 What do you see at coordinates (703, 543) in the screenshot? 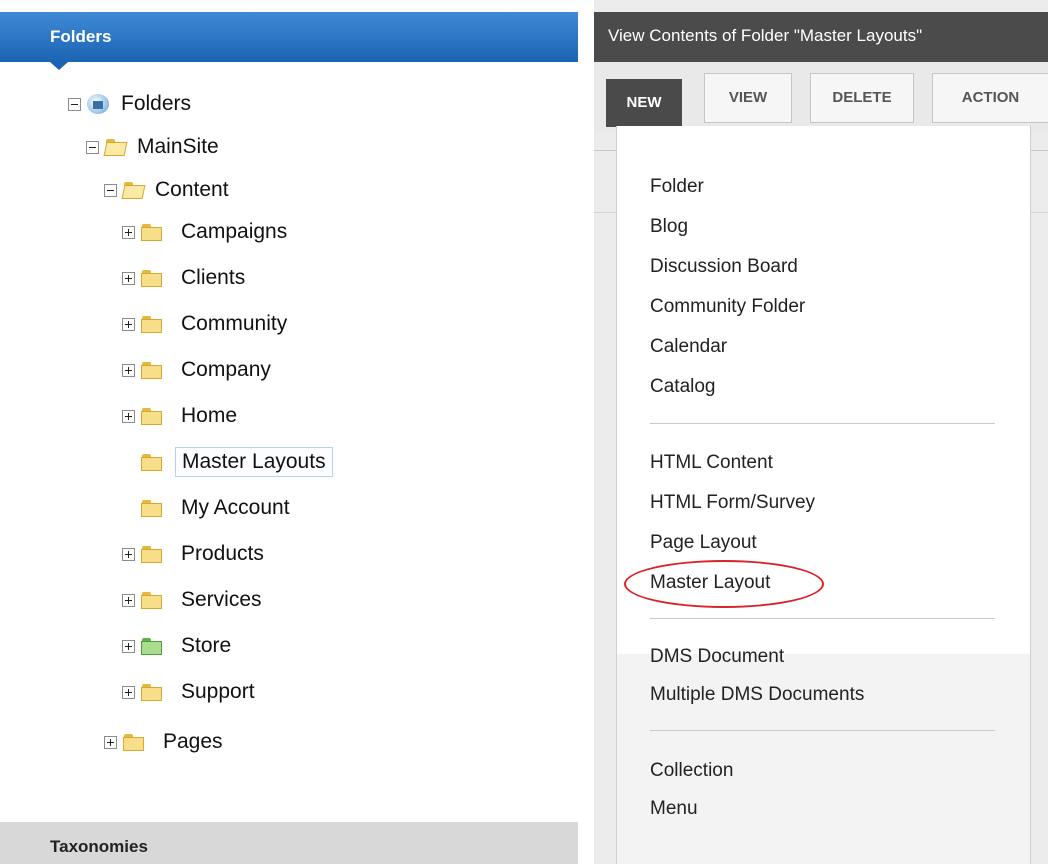
I see `menu-item-page-layout: Page Layout` at bounding box center [703, 543].